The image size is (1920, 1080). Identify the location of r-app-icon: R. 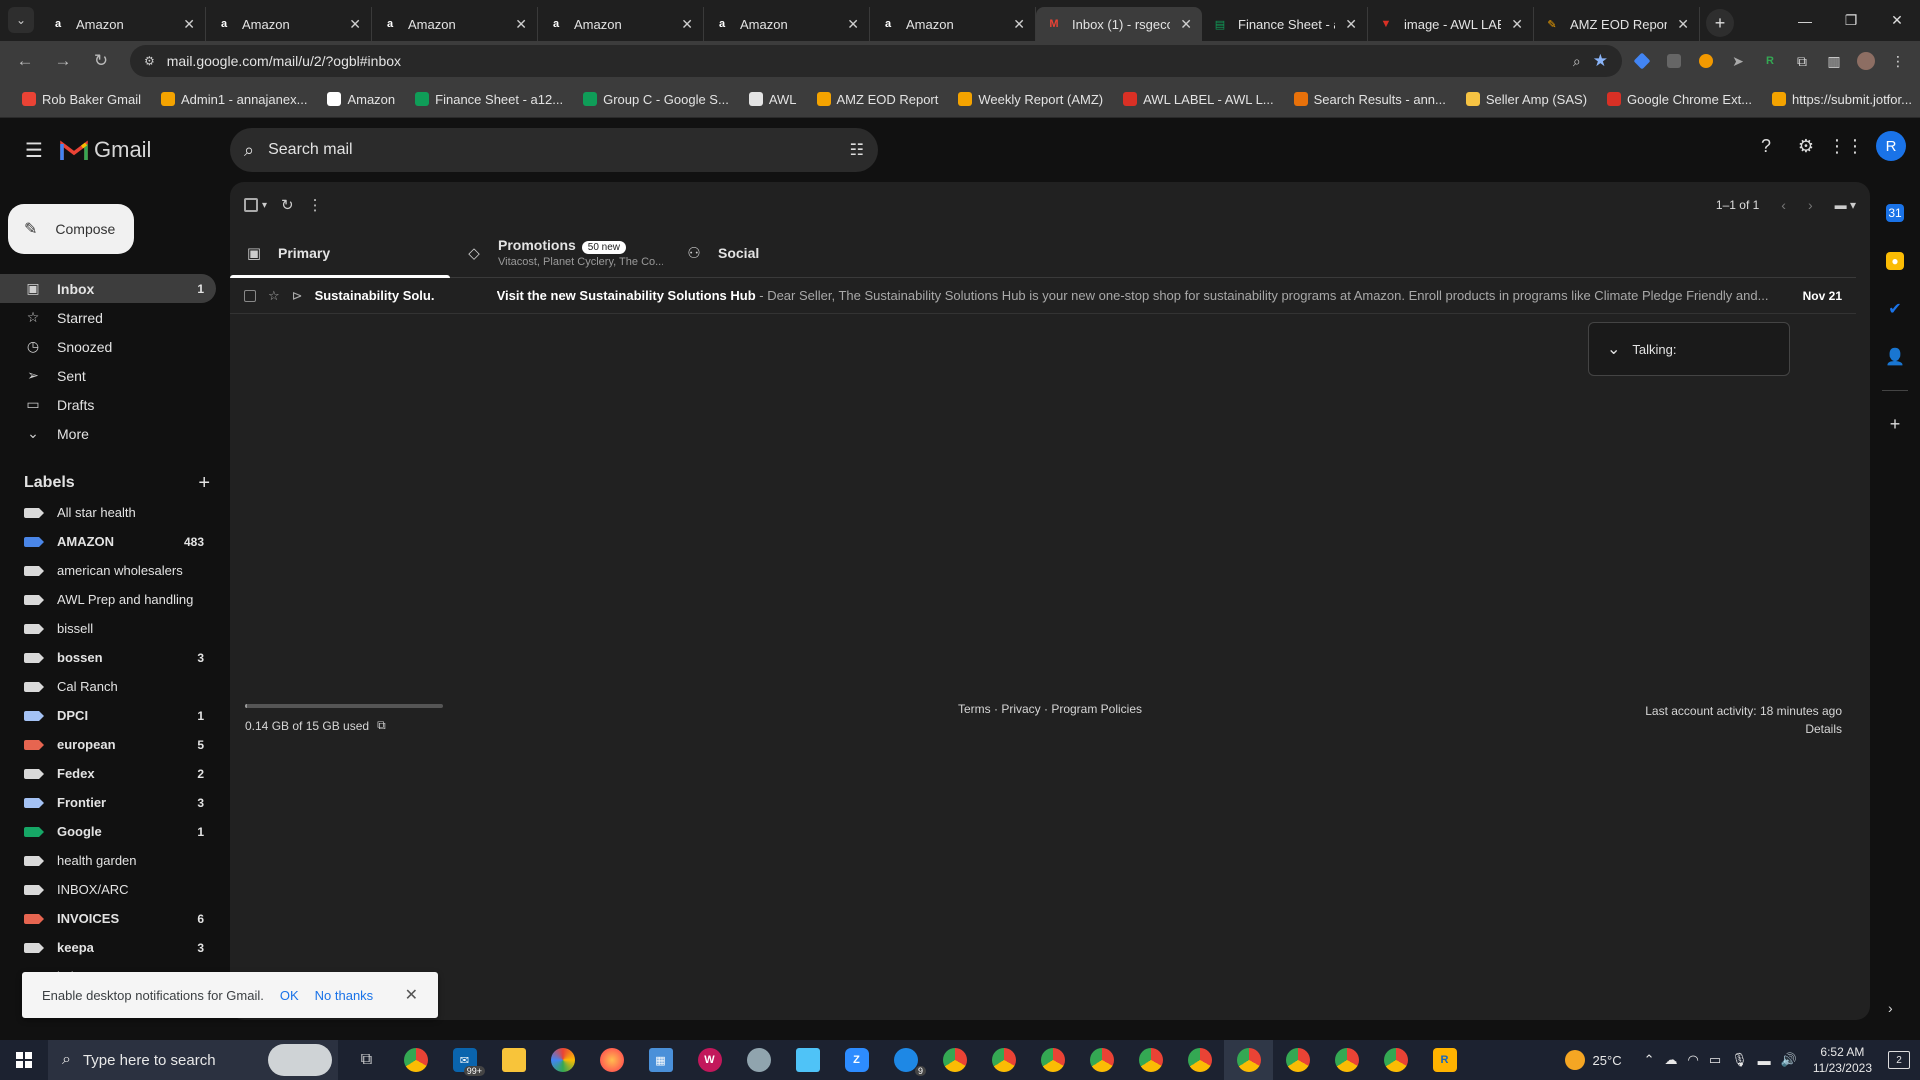
(1444, 1060).